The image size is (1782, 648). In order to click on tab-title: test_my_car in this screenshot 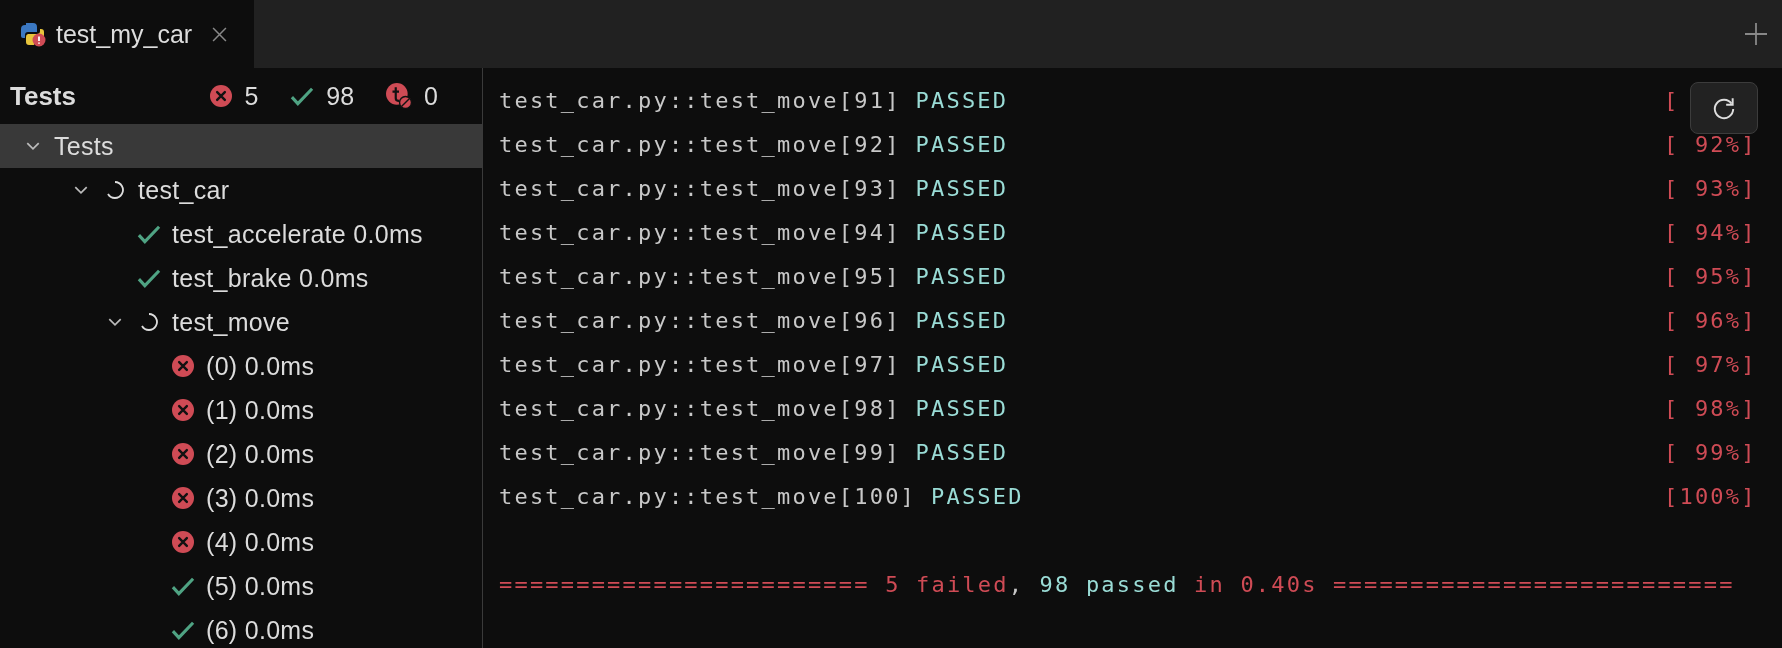, I will do `click(124, 34)`.